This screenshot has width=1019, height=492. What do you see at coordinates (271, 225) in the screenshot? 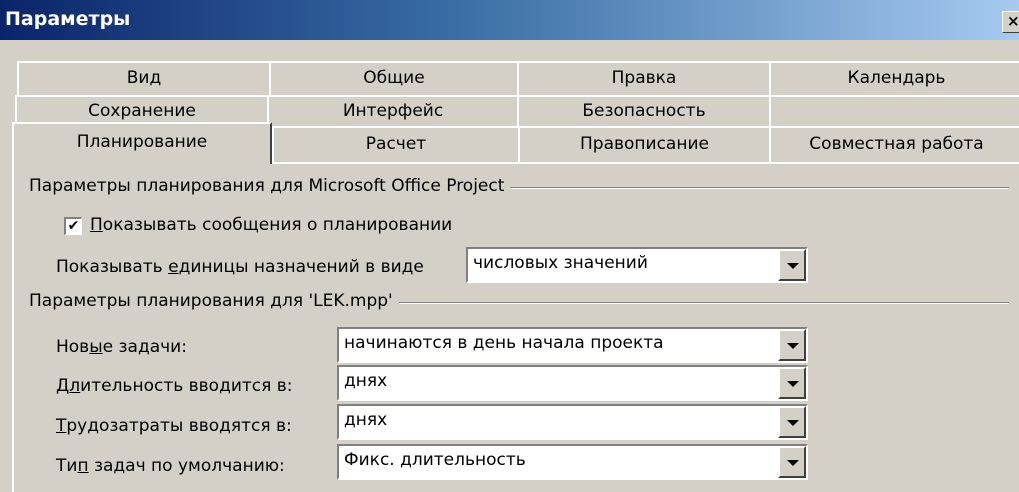
I see `show-scheduling-messages-label: Показывать сообщения о планировании` at bounding box center [271, 225].